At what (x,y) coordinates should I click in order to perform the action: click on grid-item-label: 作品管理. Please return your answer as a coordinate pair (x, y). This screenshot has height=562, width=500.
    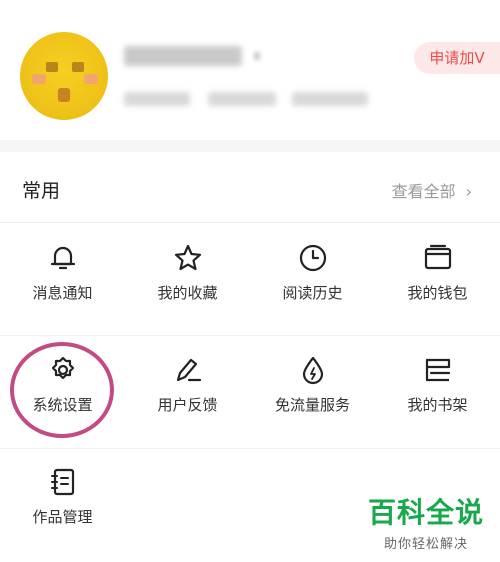
    Looking at the image, I should click on (62, 517).